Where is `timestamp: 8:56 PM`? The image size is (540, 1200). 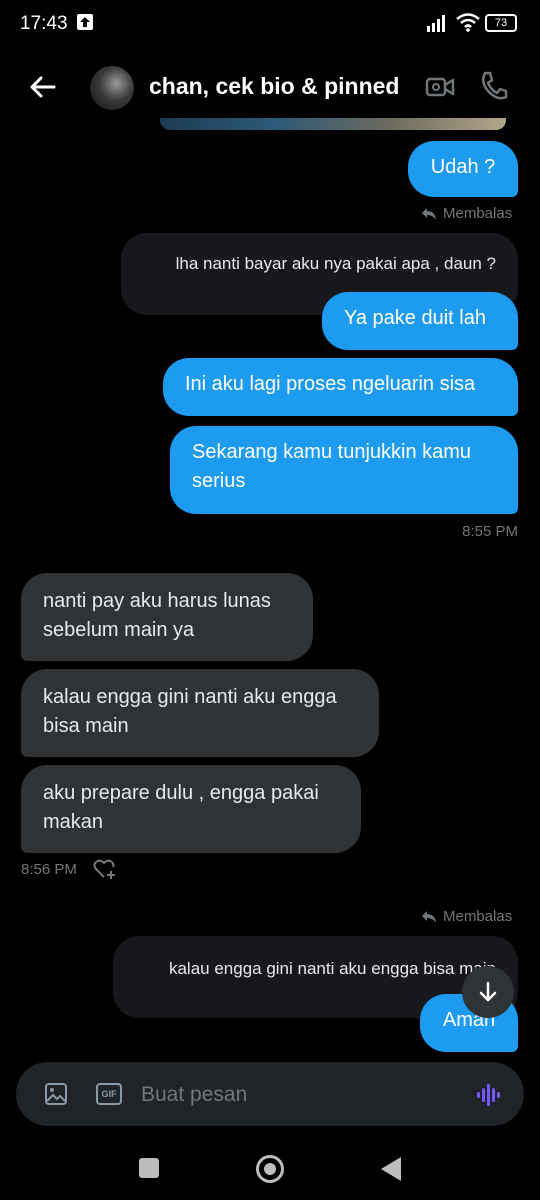 timestamp: 8:56 PM is located at coordinates (49, 869).